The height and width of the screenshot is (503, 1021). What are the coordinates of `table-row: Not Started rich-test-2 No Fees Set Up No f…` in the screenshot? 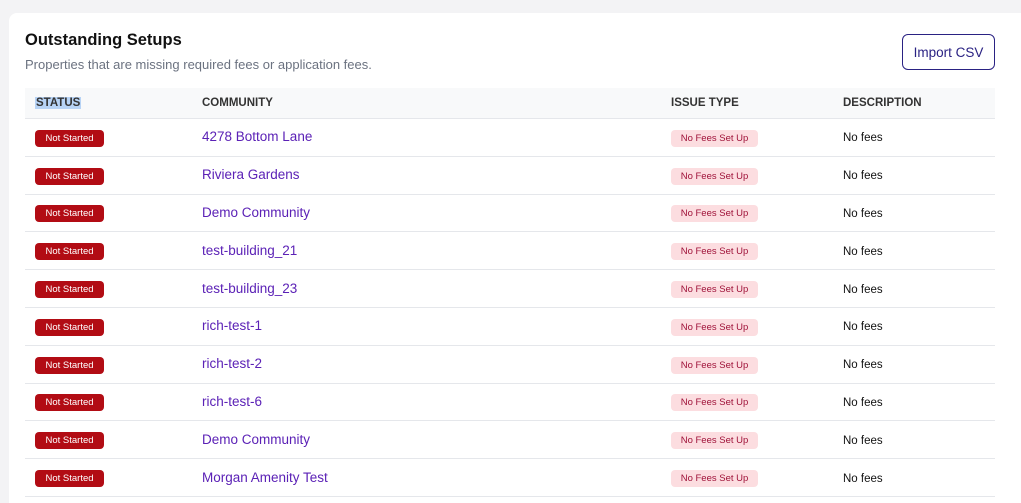 It's located at (510, 365).